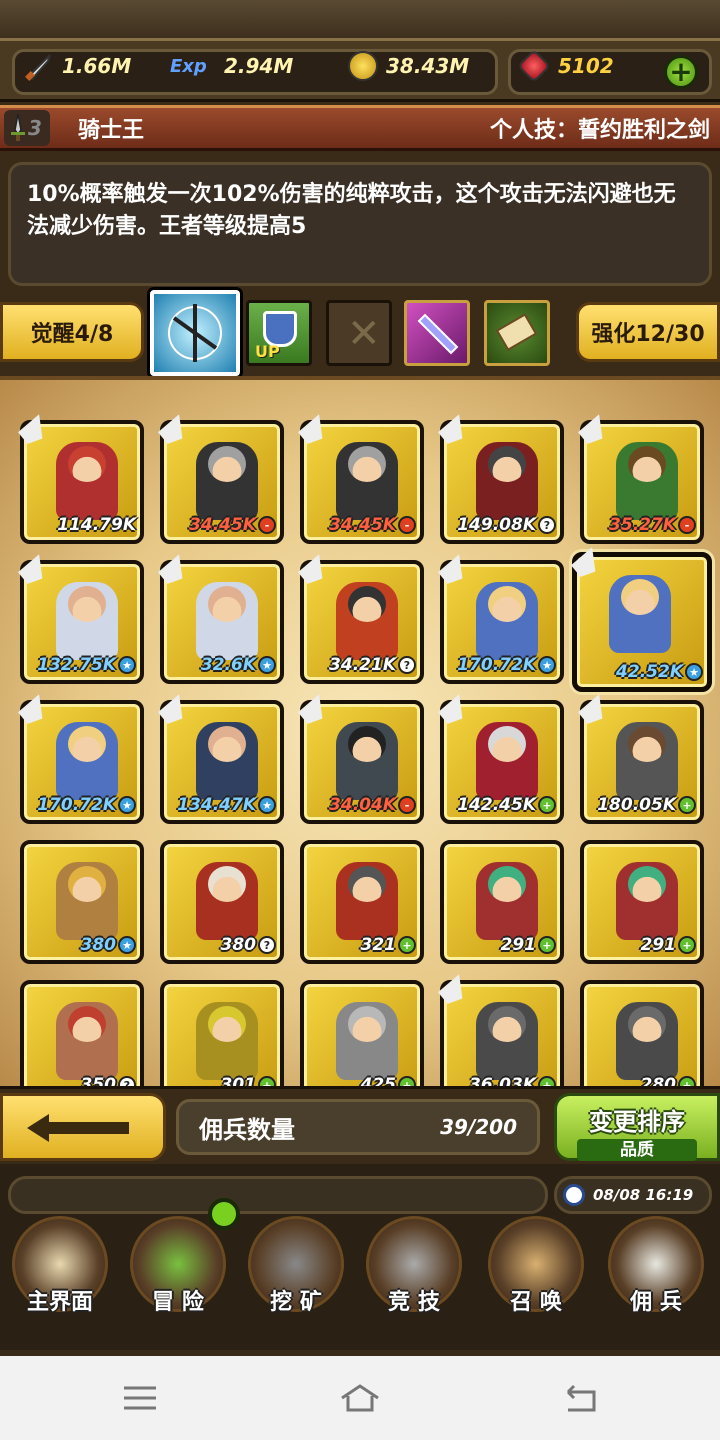 This screenshot has width=720, height=1440. Describe the element at coordinates (502, 525) in the screenshot. I see `power-label: 149.08K?` at that location.